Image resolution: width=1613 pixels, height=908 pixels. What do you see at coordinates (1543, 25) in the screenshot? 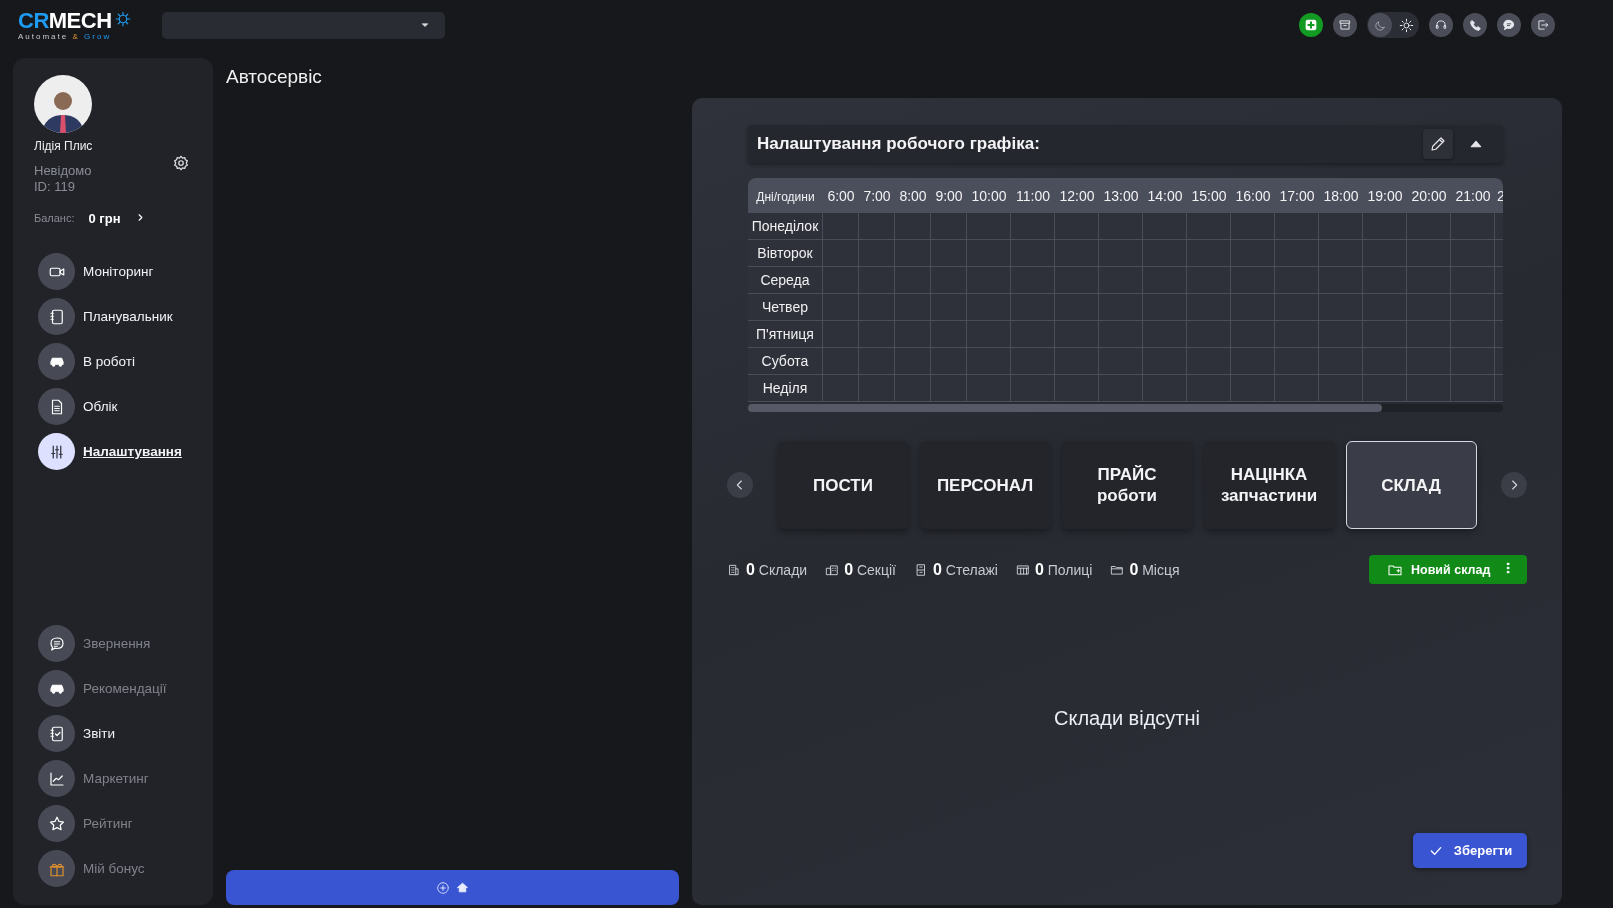
I see `logout-button` at bounding box center [1543, 25].